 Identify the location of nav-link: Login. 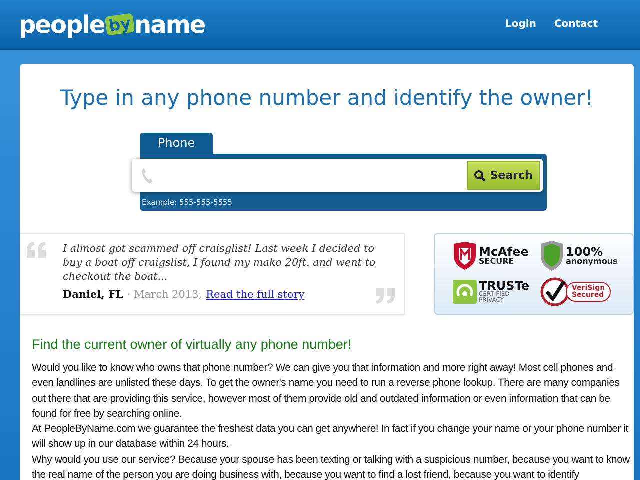
(520, 24).